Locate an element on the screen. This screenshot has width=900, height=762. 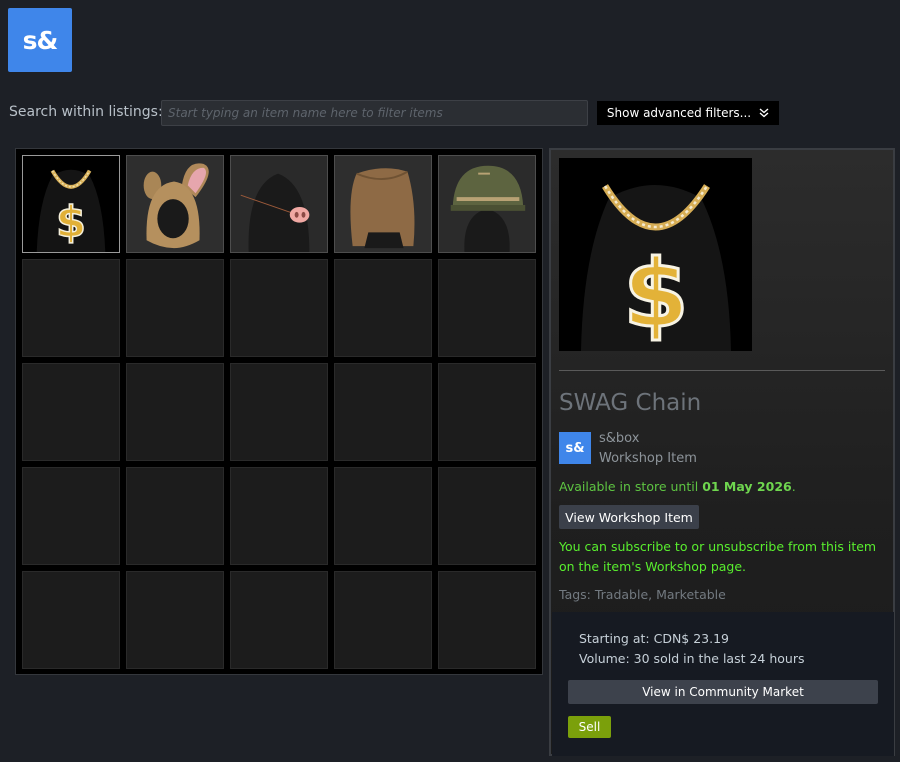
availability-text: Available in store until 01 May 2026. is located at coordinates (677, 486).